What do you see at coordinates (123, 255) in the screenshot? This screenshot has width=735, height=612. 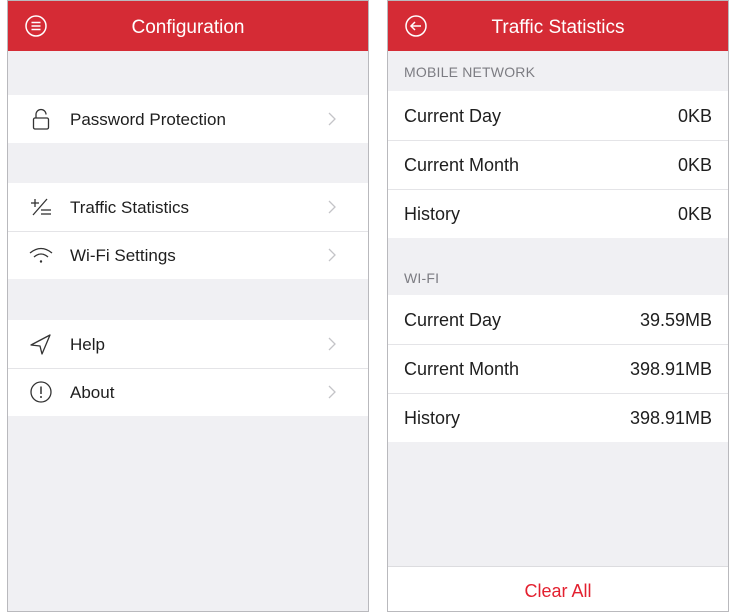 I see `menu-item-label: Wi-Fi Settings` at bounding box center [123, 255].